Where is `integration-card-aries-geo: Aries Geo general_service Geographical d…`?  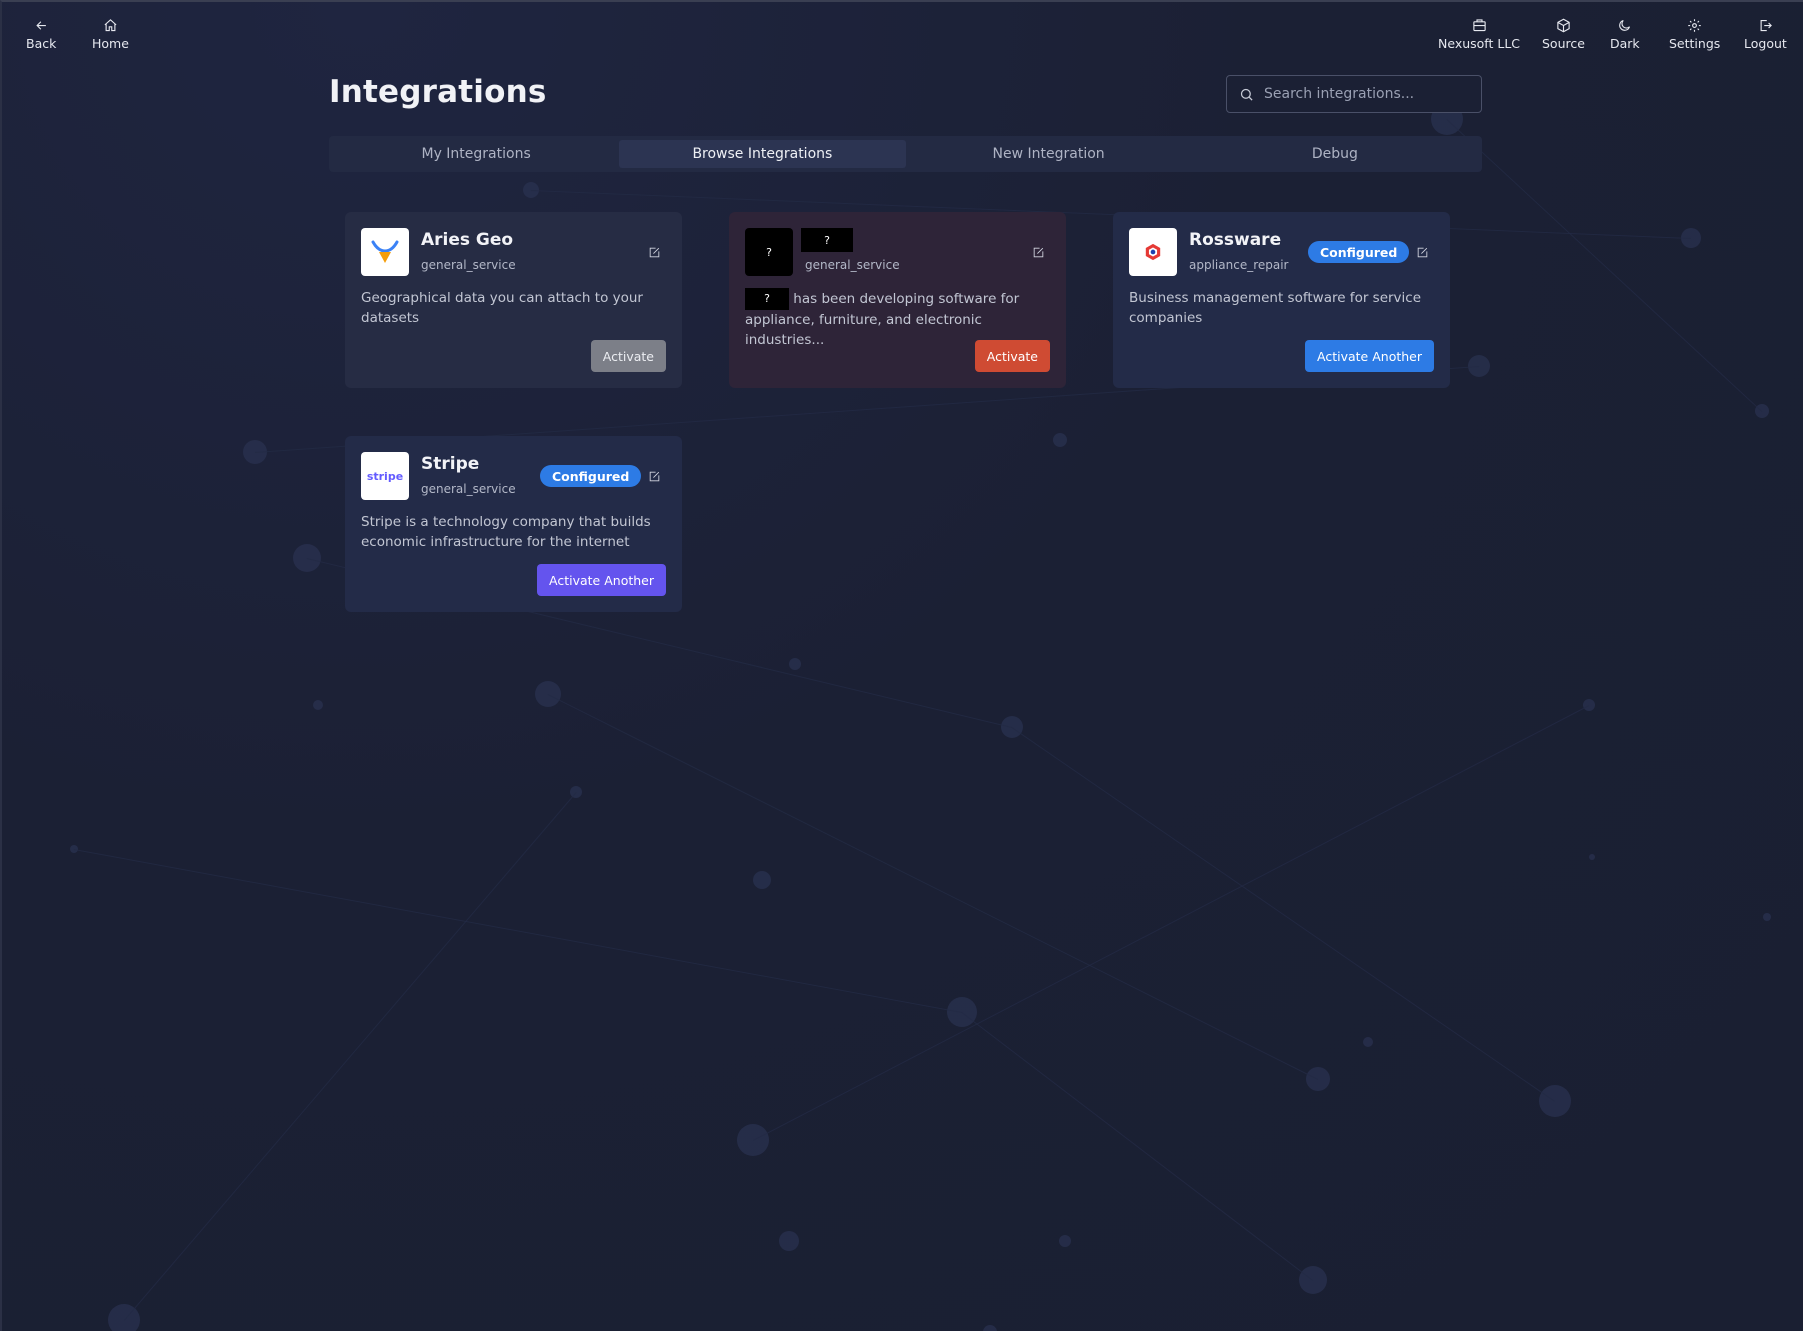 integration-card-aries-geo: Aries Geo general_service Geographical d… is located at coordinates (513, 300).